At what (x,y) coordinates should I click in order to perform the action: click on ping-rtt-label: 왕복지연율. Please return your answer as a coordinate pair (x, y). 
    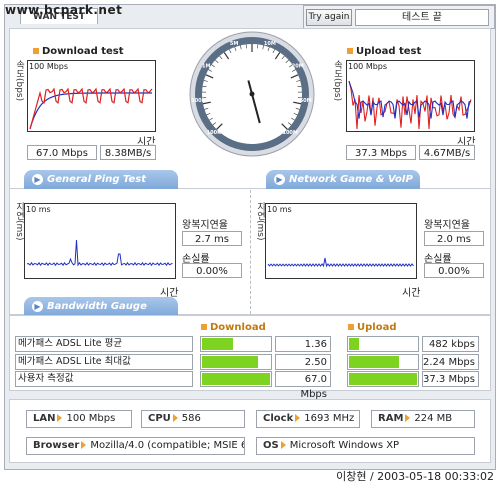
    Looking at the image, I should click on (205, 225).